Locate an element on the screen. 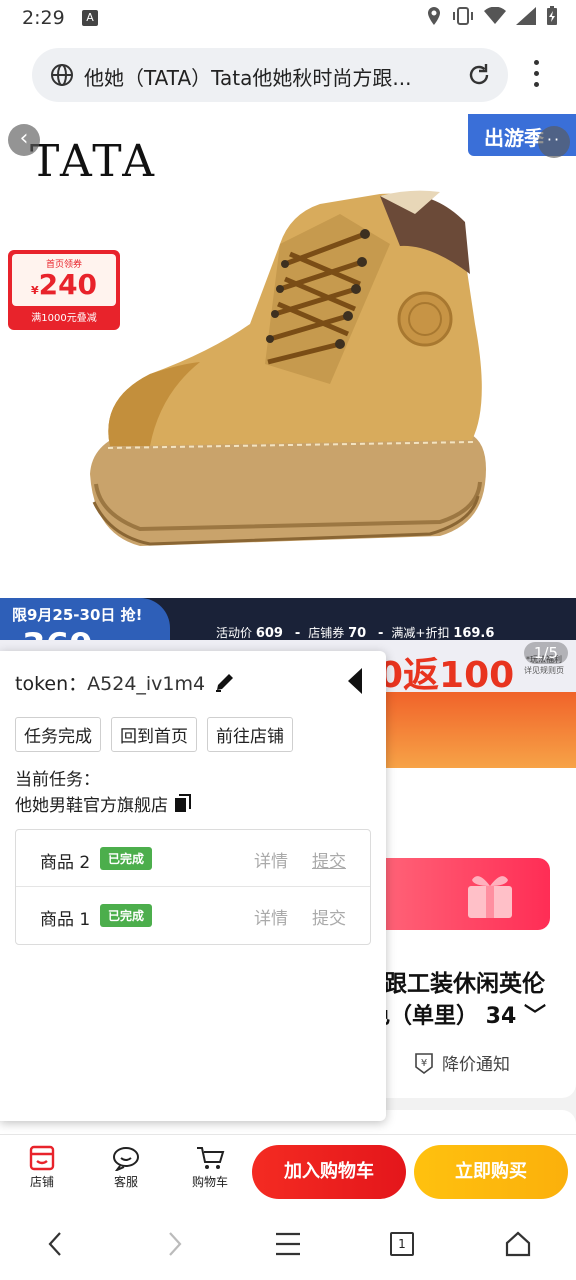 The height and width of the screenshot is (1280, 576). task-row: 商品 1 已完成 详情 提交 is located at coordinates (193, 915).